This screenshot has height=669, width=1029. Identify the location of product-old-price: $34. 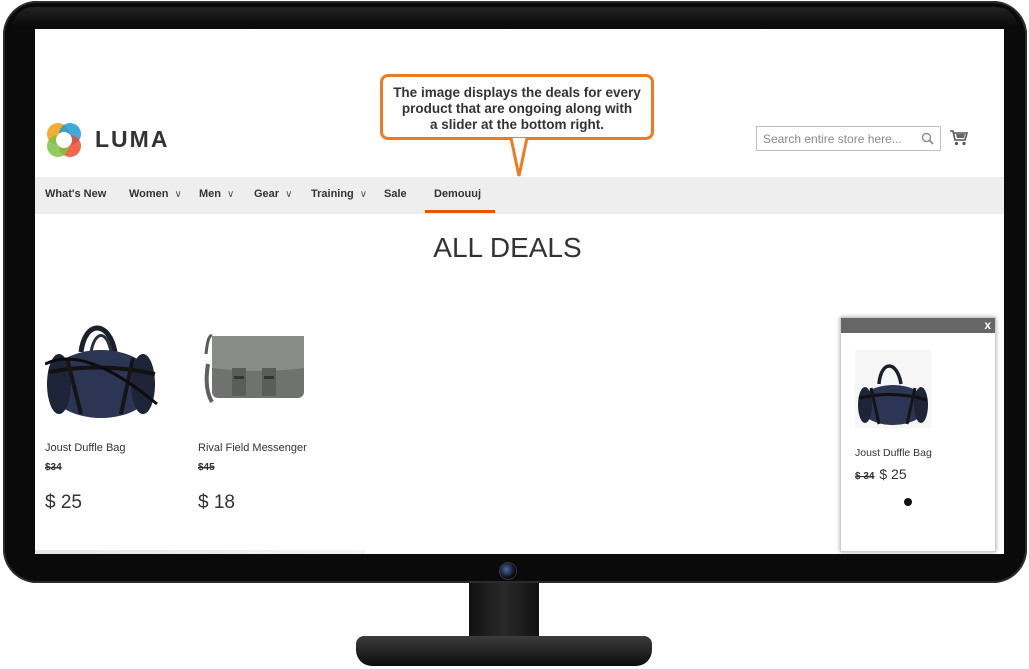
(53, 467).